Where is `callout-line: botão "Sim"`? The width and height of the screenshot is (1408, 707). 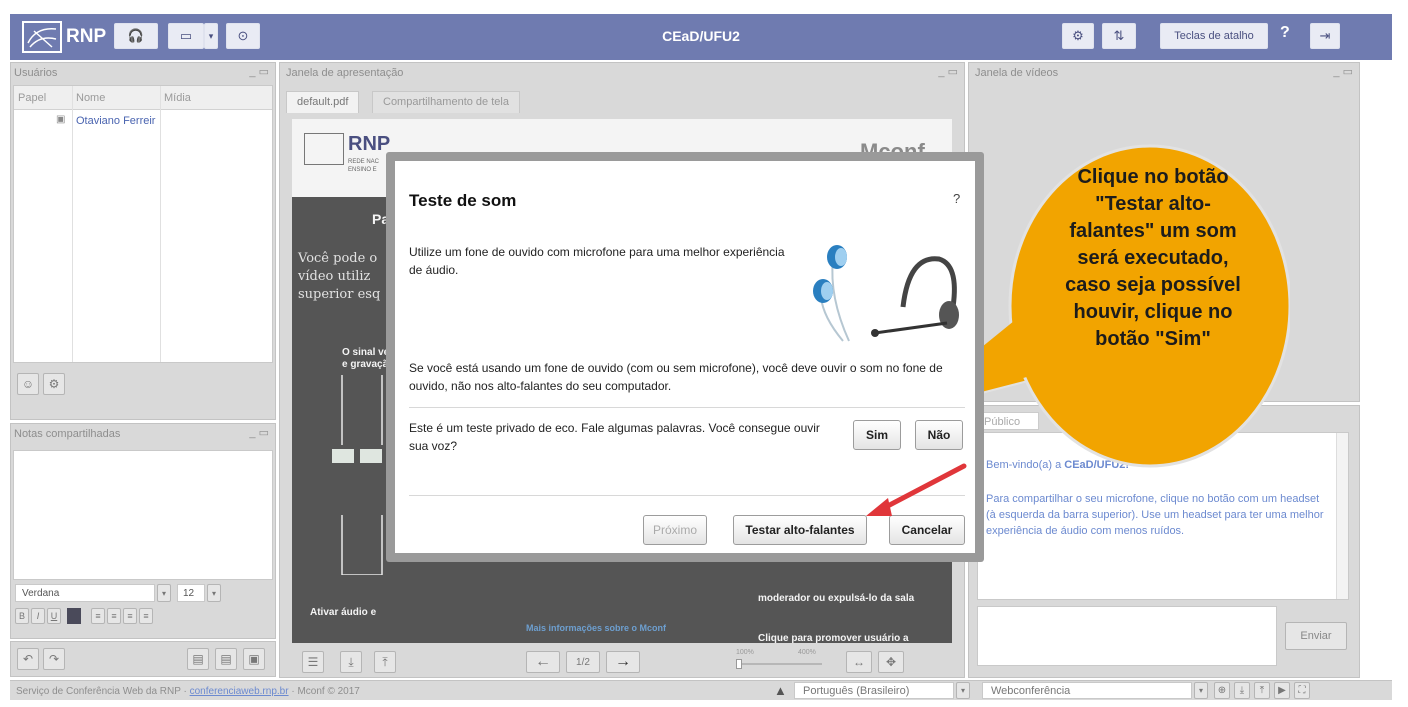 callout-line: botão "Sim" is located at coordinates (1153, 339).